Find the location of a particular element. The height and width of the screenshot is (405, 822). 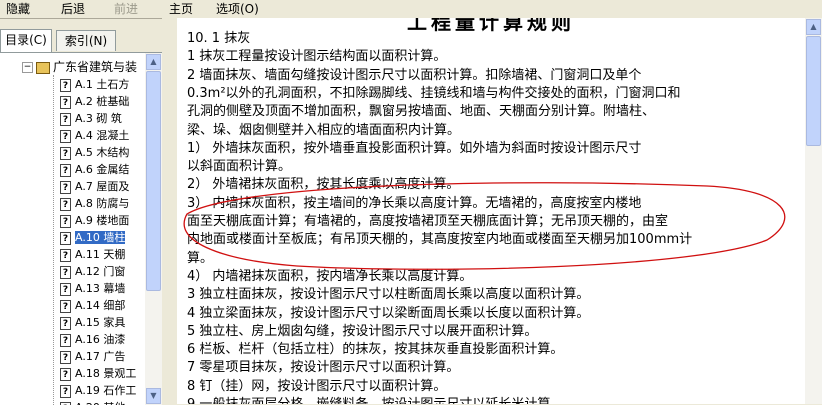

tree-item-label: A.2 桩基础 is located at coordinates (102, 101).